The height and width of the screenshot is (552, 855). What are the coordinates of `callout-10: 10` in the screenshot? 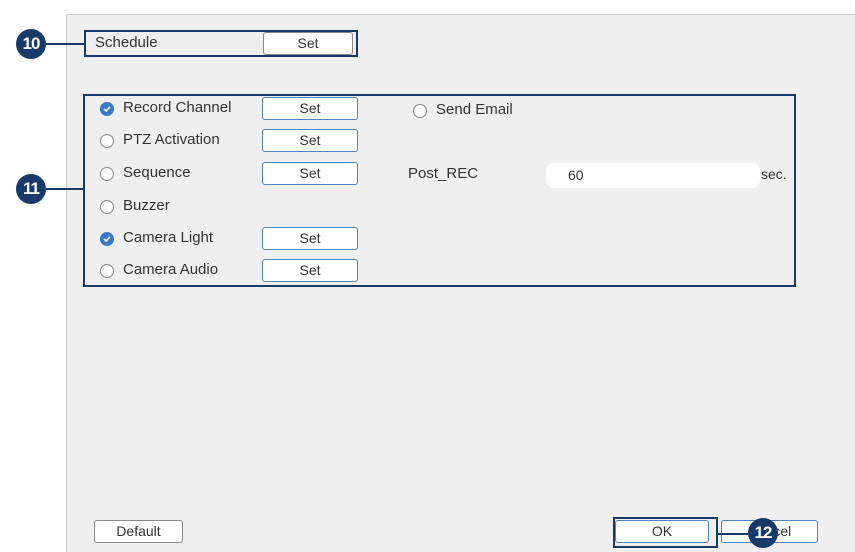 It's located at (31, 44).